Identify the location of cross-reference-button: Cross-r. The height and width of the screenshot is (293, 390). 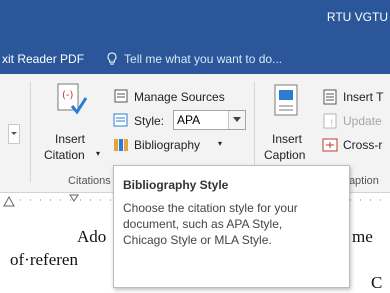
(356, 146).